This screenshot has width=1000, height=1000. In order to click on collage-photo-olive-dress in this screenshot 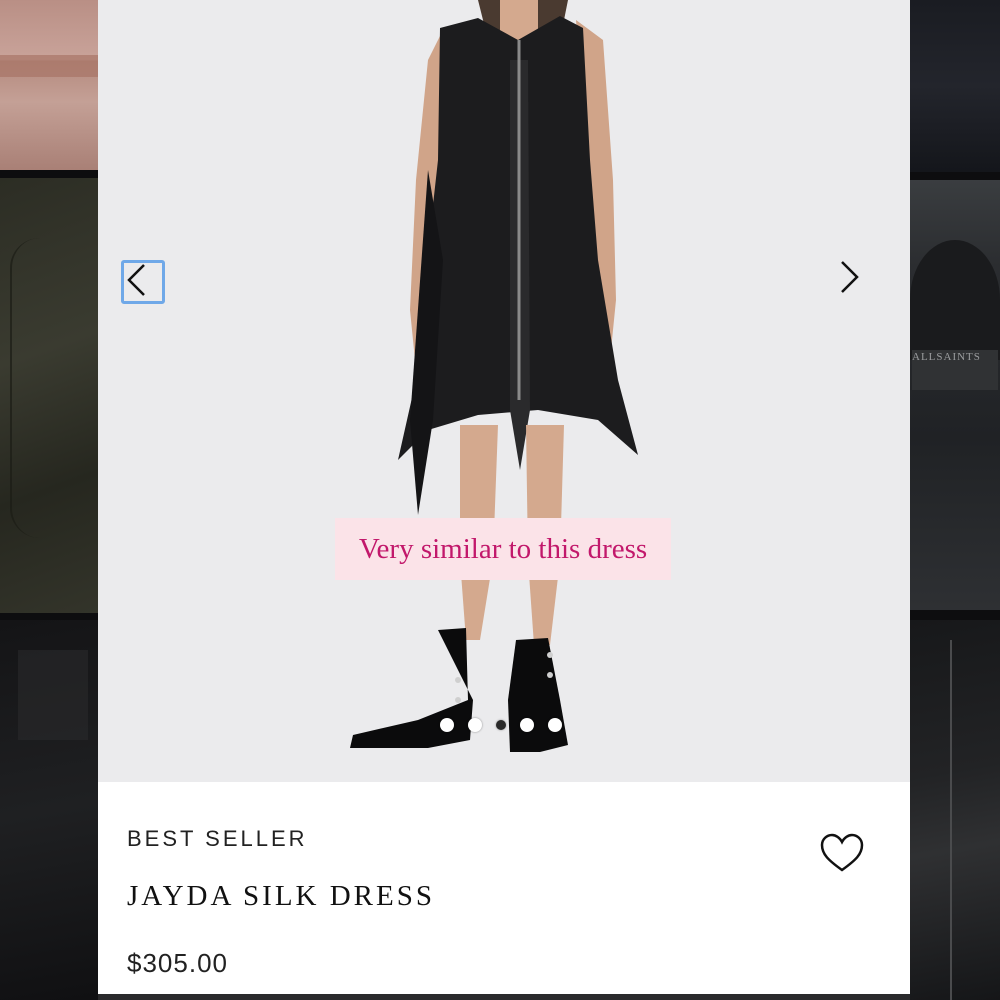, I will do `click(49, 395)`.